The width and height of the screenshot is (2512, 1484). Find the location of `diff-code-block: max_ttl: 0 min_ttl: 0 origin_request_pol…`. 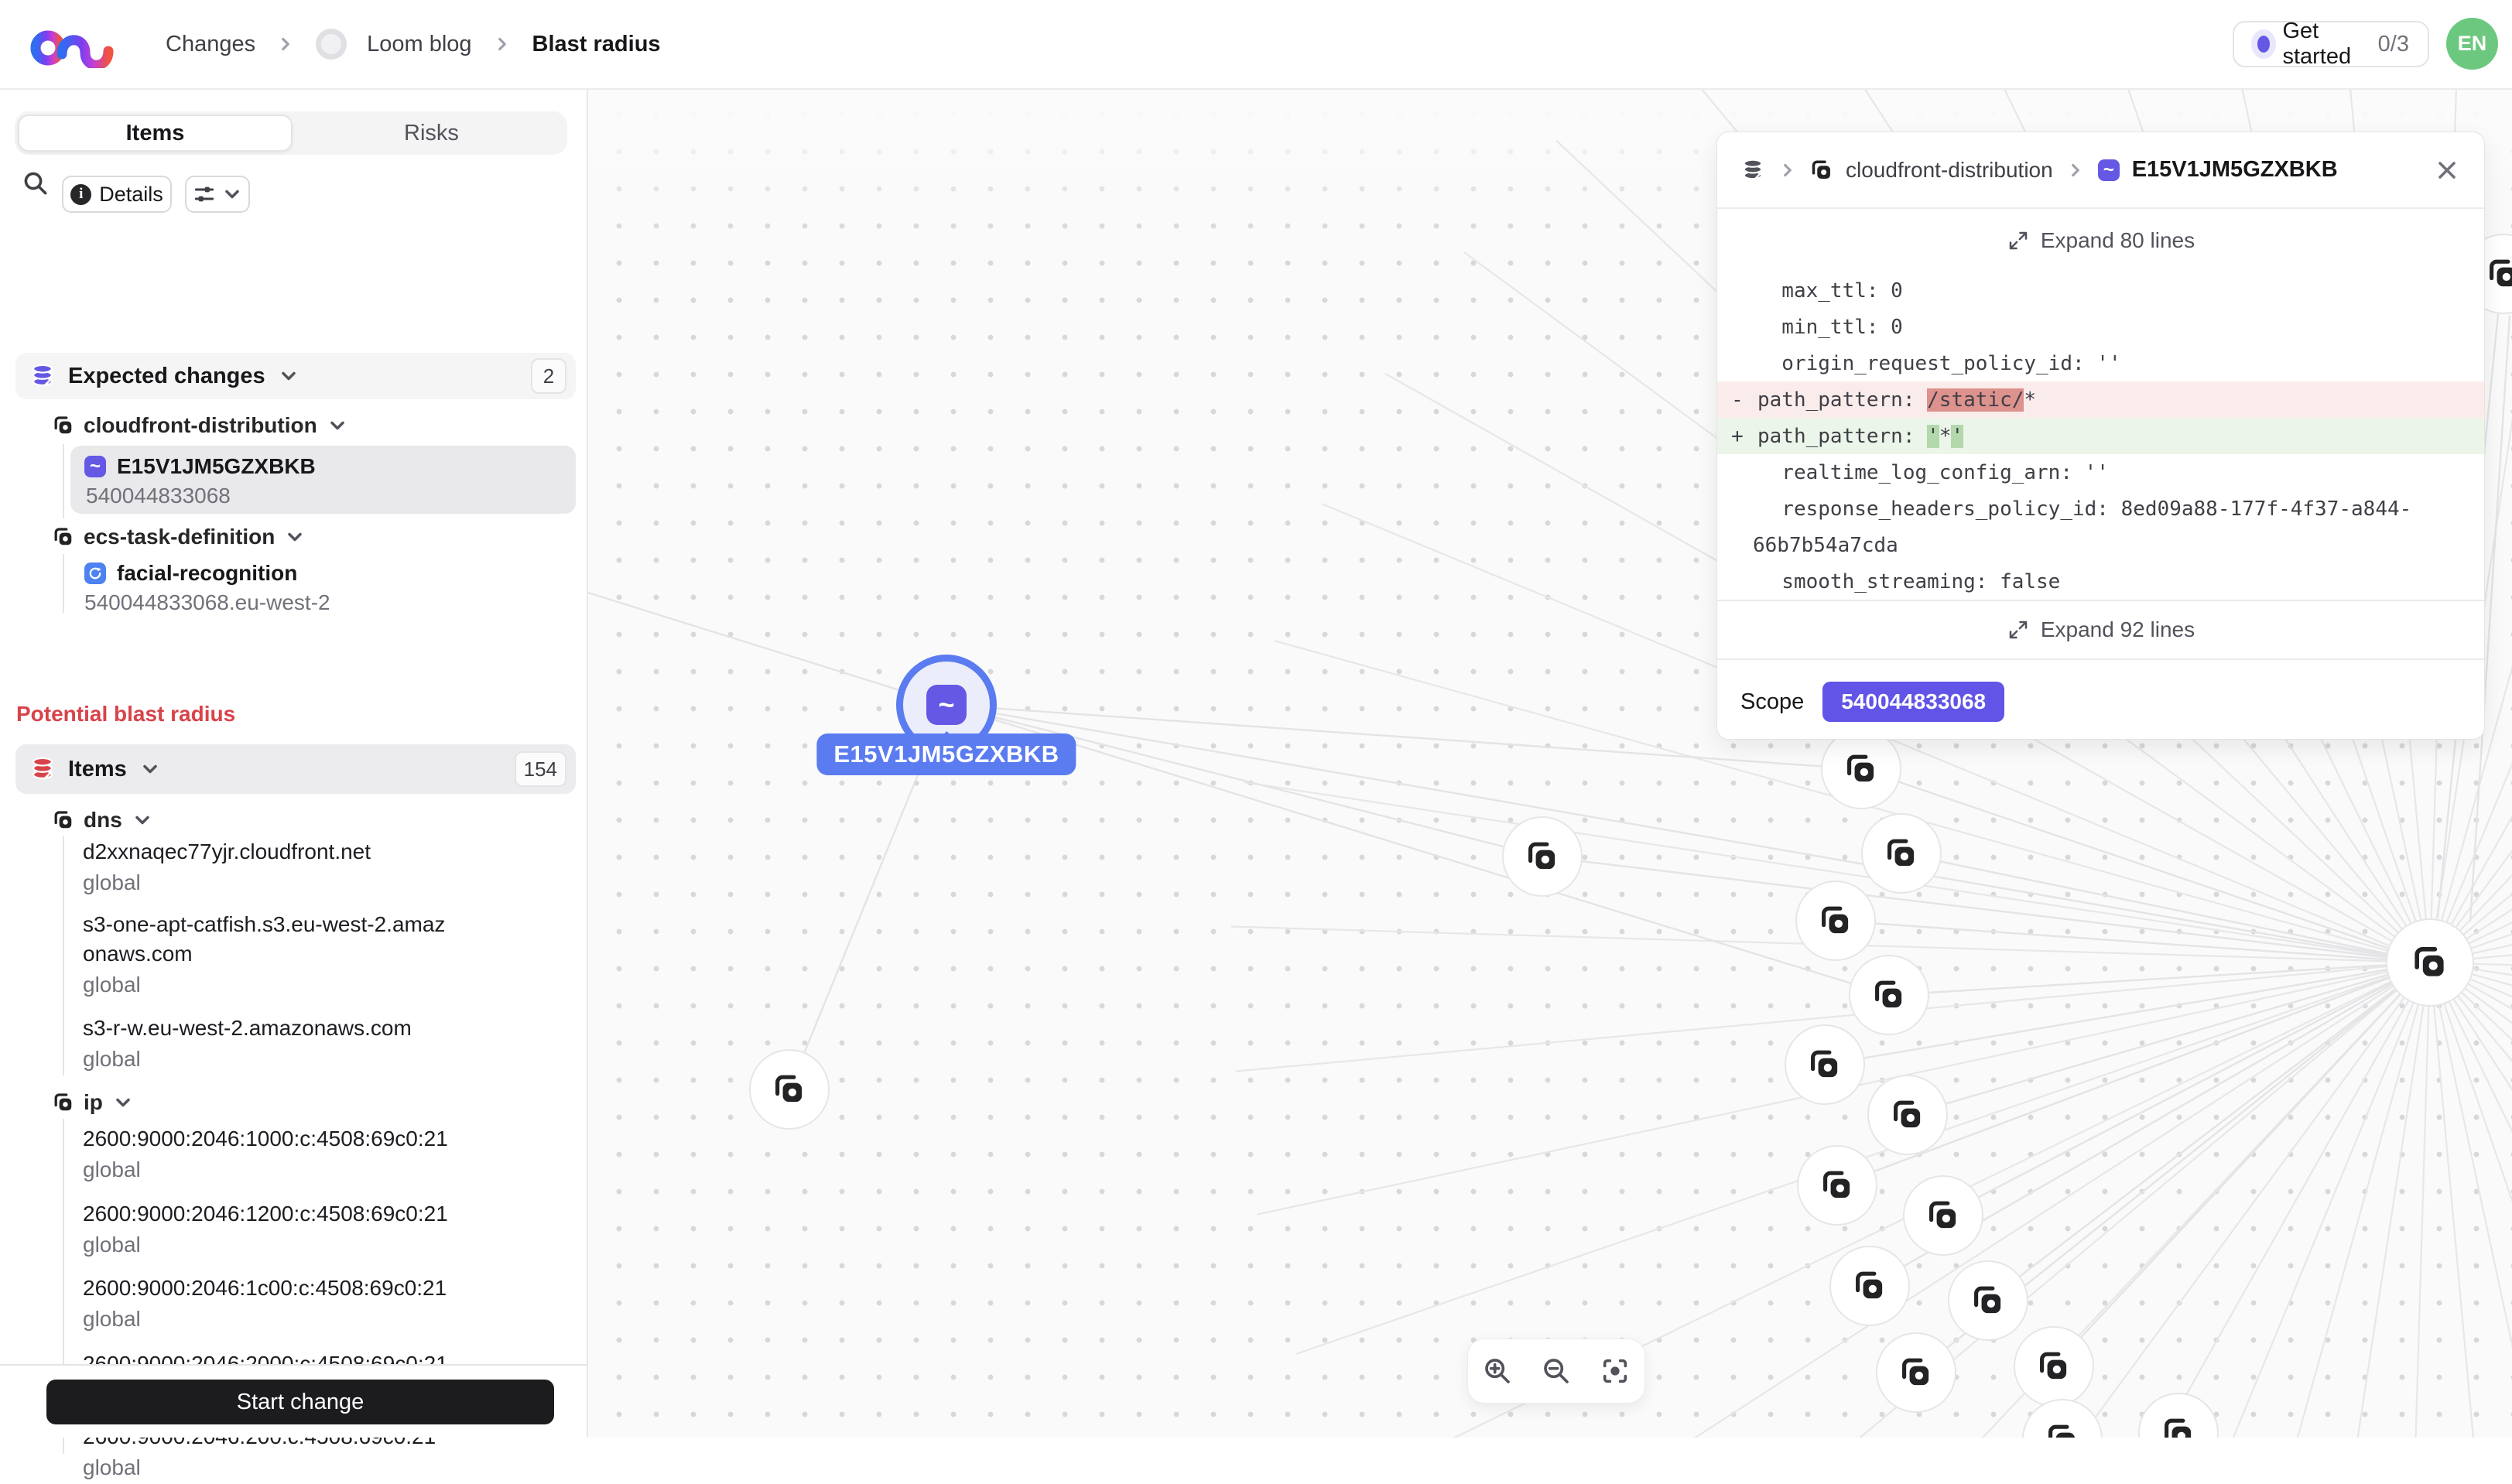

diff-code-block: max_ttl: 0 min_ttl: 0 origin_request_pol… is located at coordinates (2100, 436).